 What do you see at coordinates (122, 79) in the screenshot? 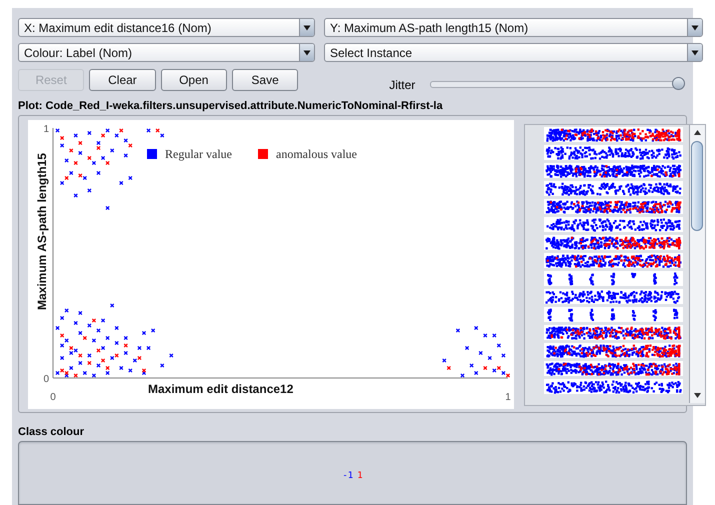
I see `toolbar-button: Clear` at bounding box center [122, 79].